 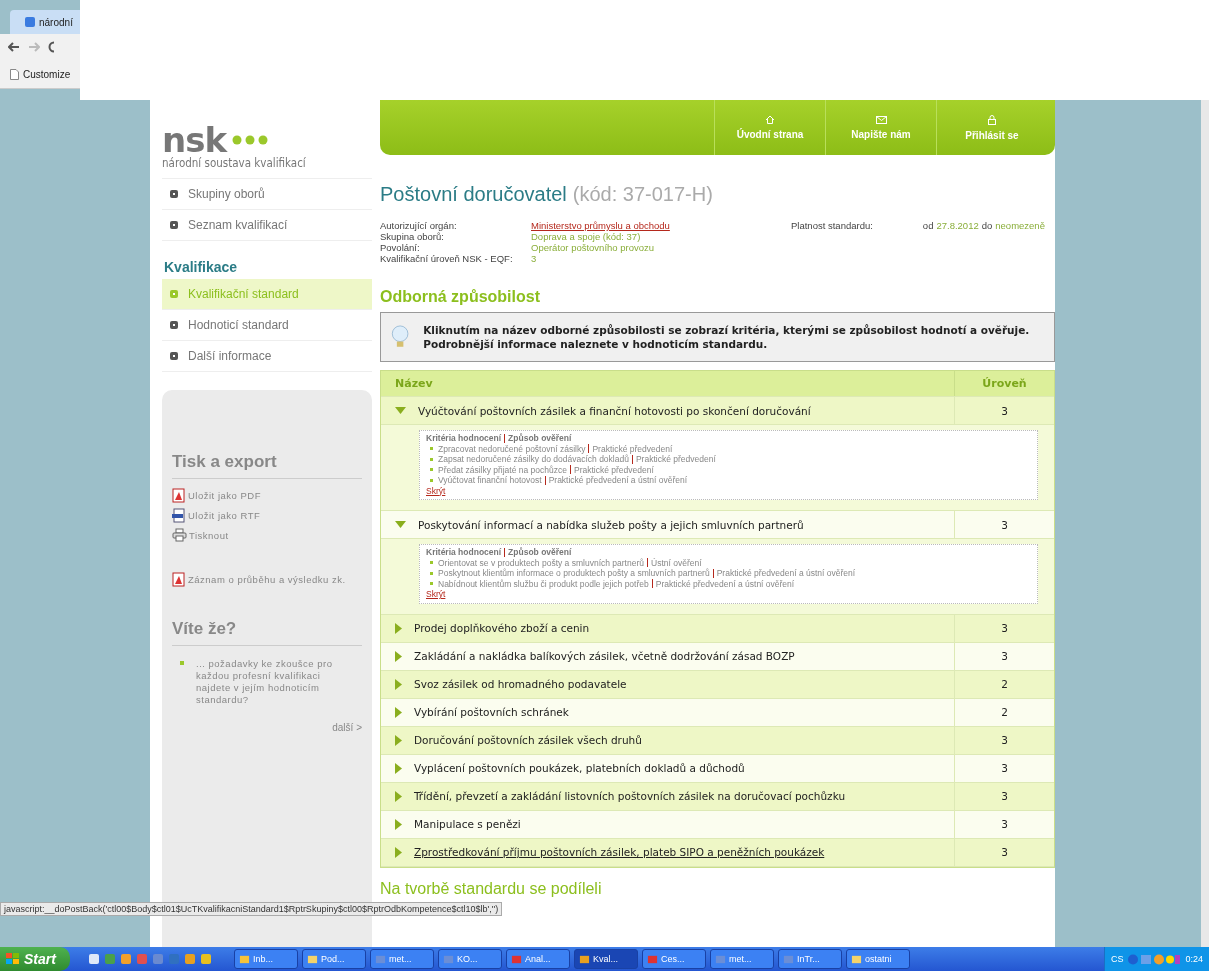 I want to click on start-button: Start, so click(x=35, y=959).